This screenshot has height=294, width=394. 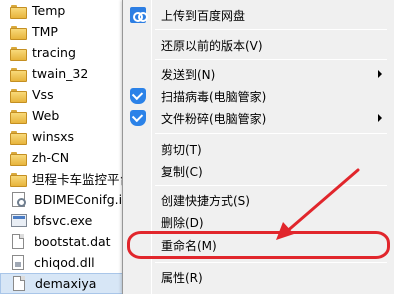 What do you see at coordinates (67, 94) in the screenshot?
I see `file-item-vss: Vss` at bounding box center [67, 94].